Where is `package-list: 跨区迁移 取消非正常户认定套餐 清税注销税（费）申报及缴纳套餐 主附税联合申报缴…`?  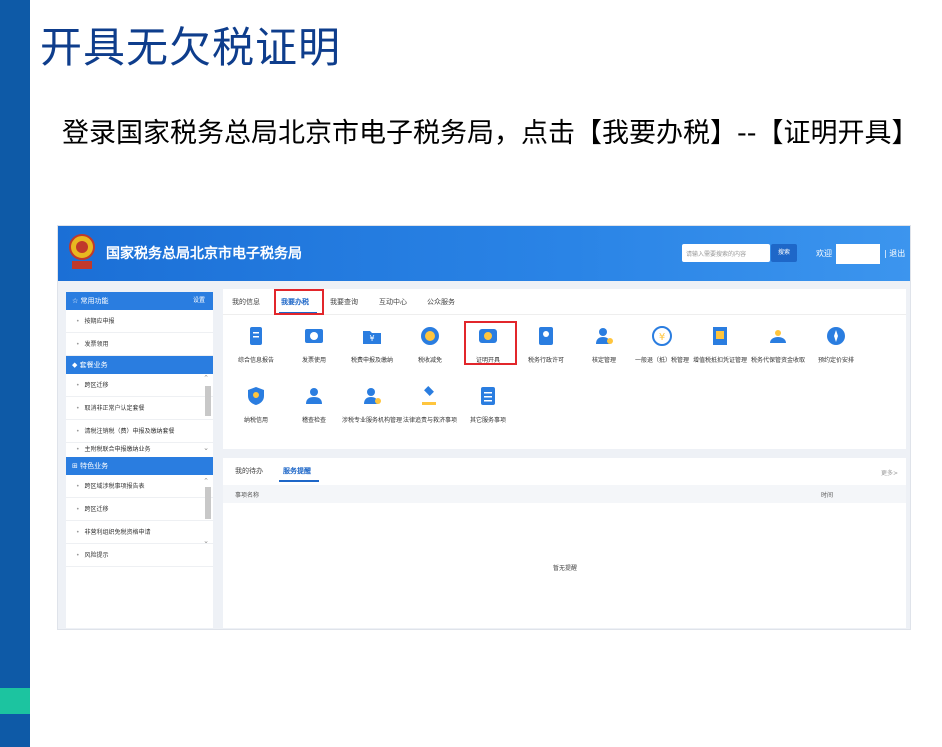
package-list: 跨区迁移 取消非正常户认定套餐 清税注销税（费）申报及缴纳套餐 主附税联合申报缴… is located at coordinates (139, 415).